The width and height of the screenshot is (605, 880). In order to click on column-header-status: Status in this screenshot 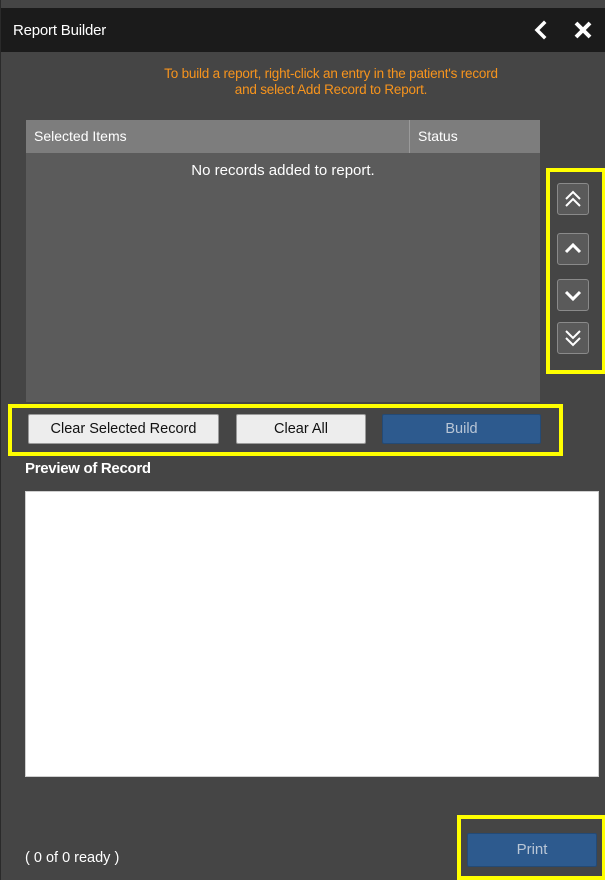, I will do `click(475, 136)`.